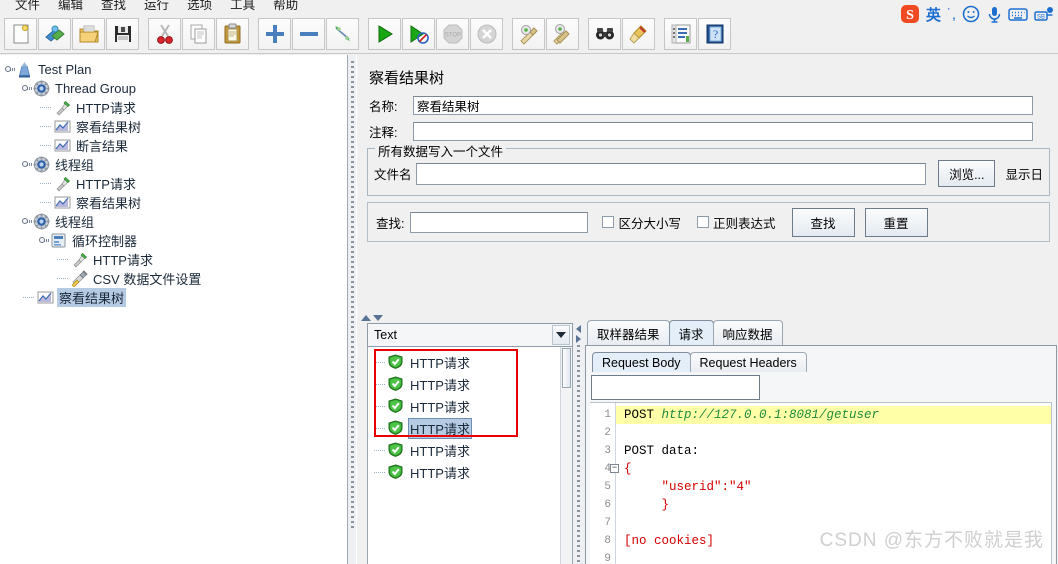 The height and width of the screenshot is (564, 1058). I want to click on tree-node-0: Test Plan, so click(175, 69).